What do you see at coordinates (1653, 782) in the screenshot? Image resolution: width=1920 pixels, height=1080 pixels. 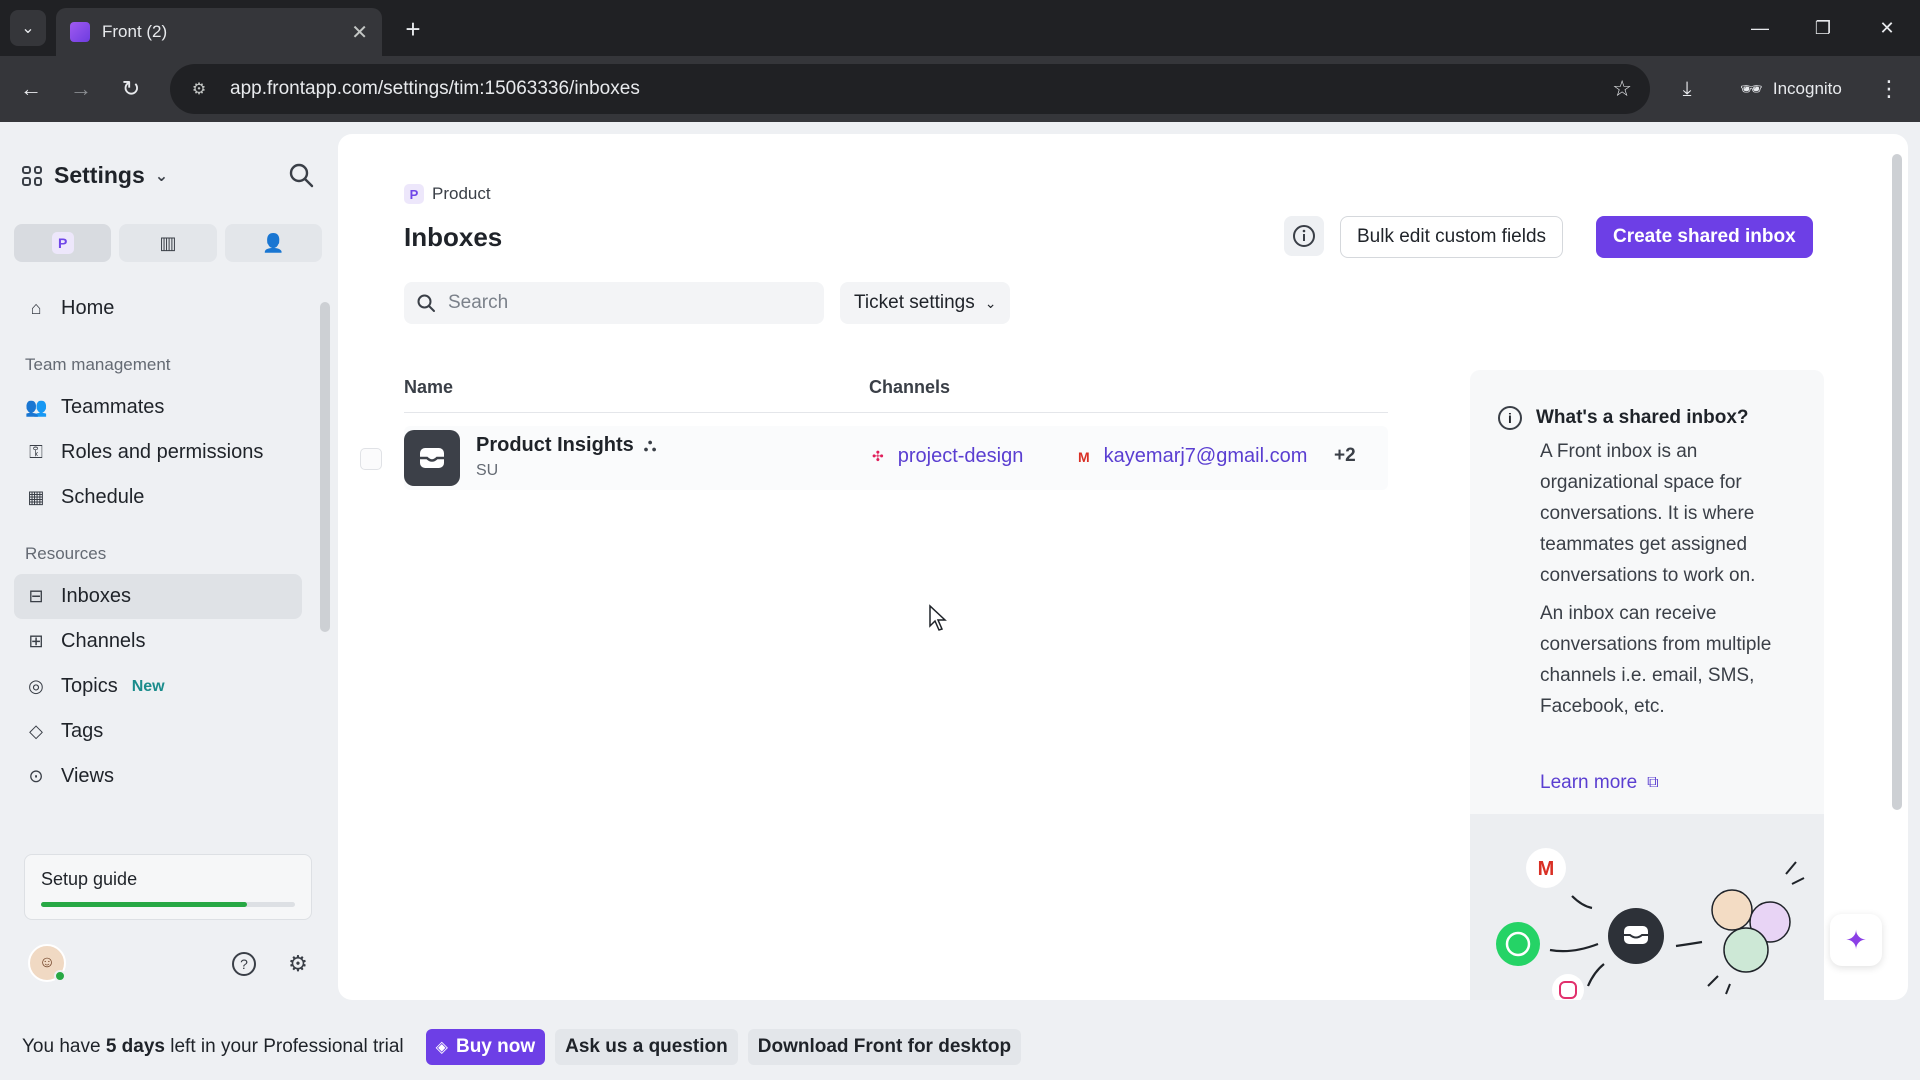 I see `external-link-icon: ⧉` at bounding box center [1653, 782].